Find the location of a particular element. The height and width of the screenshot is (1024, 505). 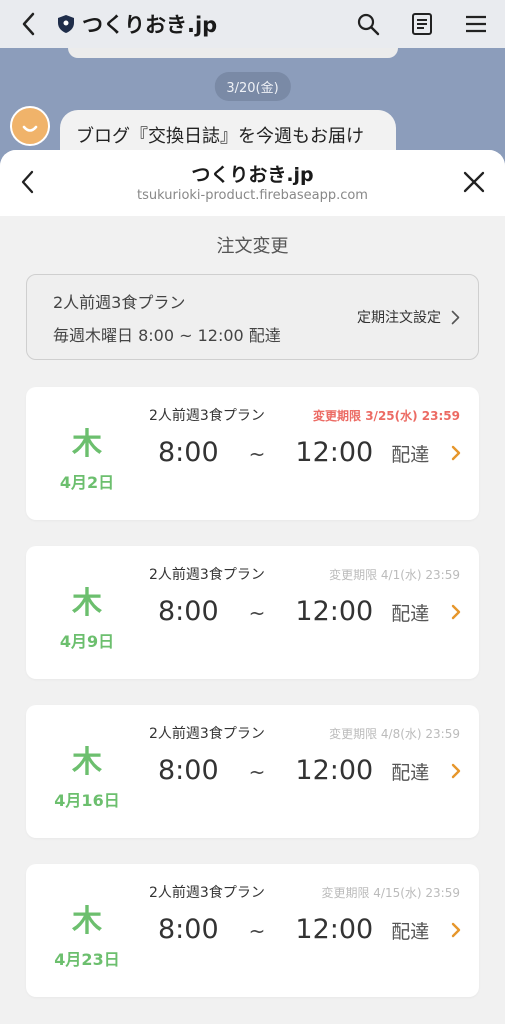

avatar is located at coordinates (30, 126).